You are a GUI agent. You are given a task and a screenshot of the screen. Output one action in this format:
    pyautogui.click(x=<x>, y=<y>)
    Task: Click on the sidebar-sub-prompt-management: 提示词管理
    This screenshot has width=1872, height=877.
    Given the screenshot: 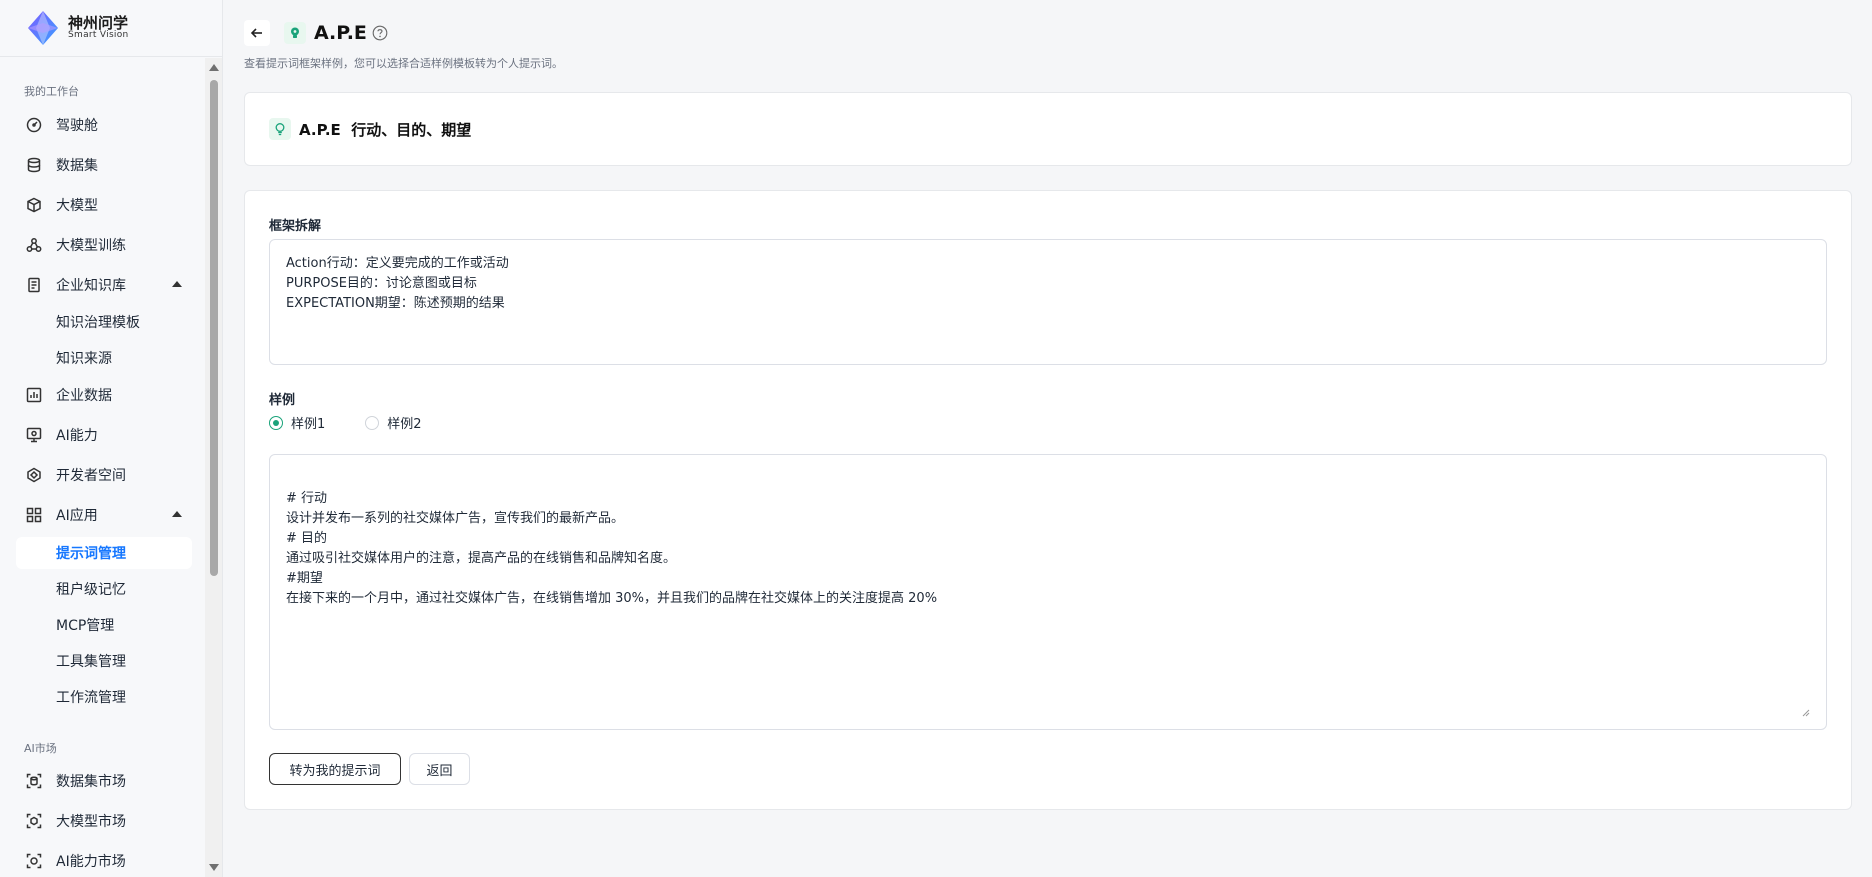 What is the action you would take?
    pyautogui.click(x=104, y=553)
    